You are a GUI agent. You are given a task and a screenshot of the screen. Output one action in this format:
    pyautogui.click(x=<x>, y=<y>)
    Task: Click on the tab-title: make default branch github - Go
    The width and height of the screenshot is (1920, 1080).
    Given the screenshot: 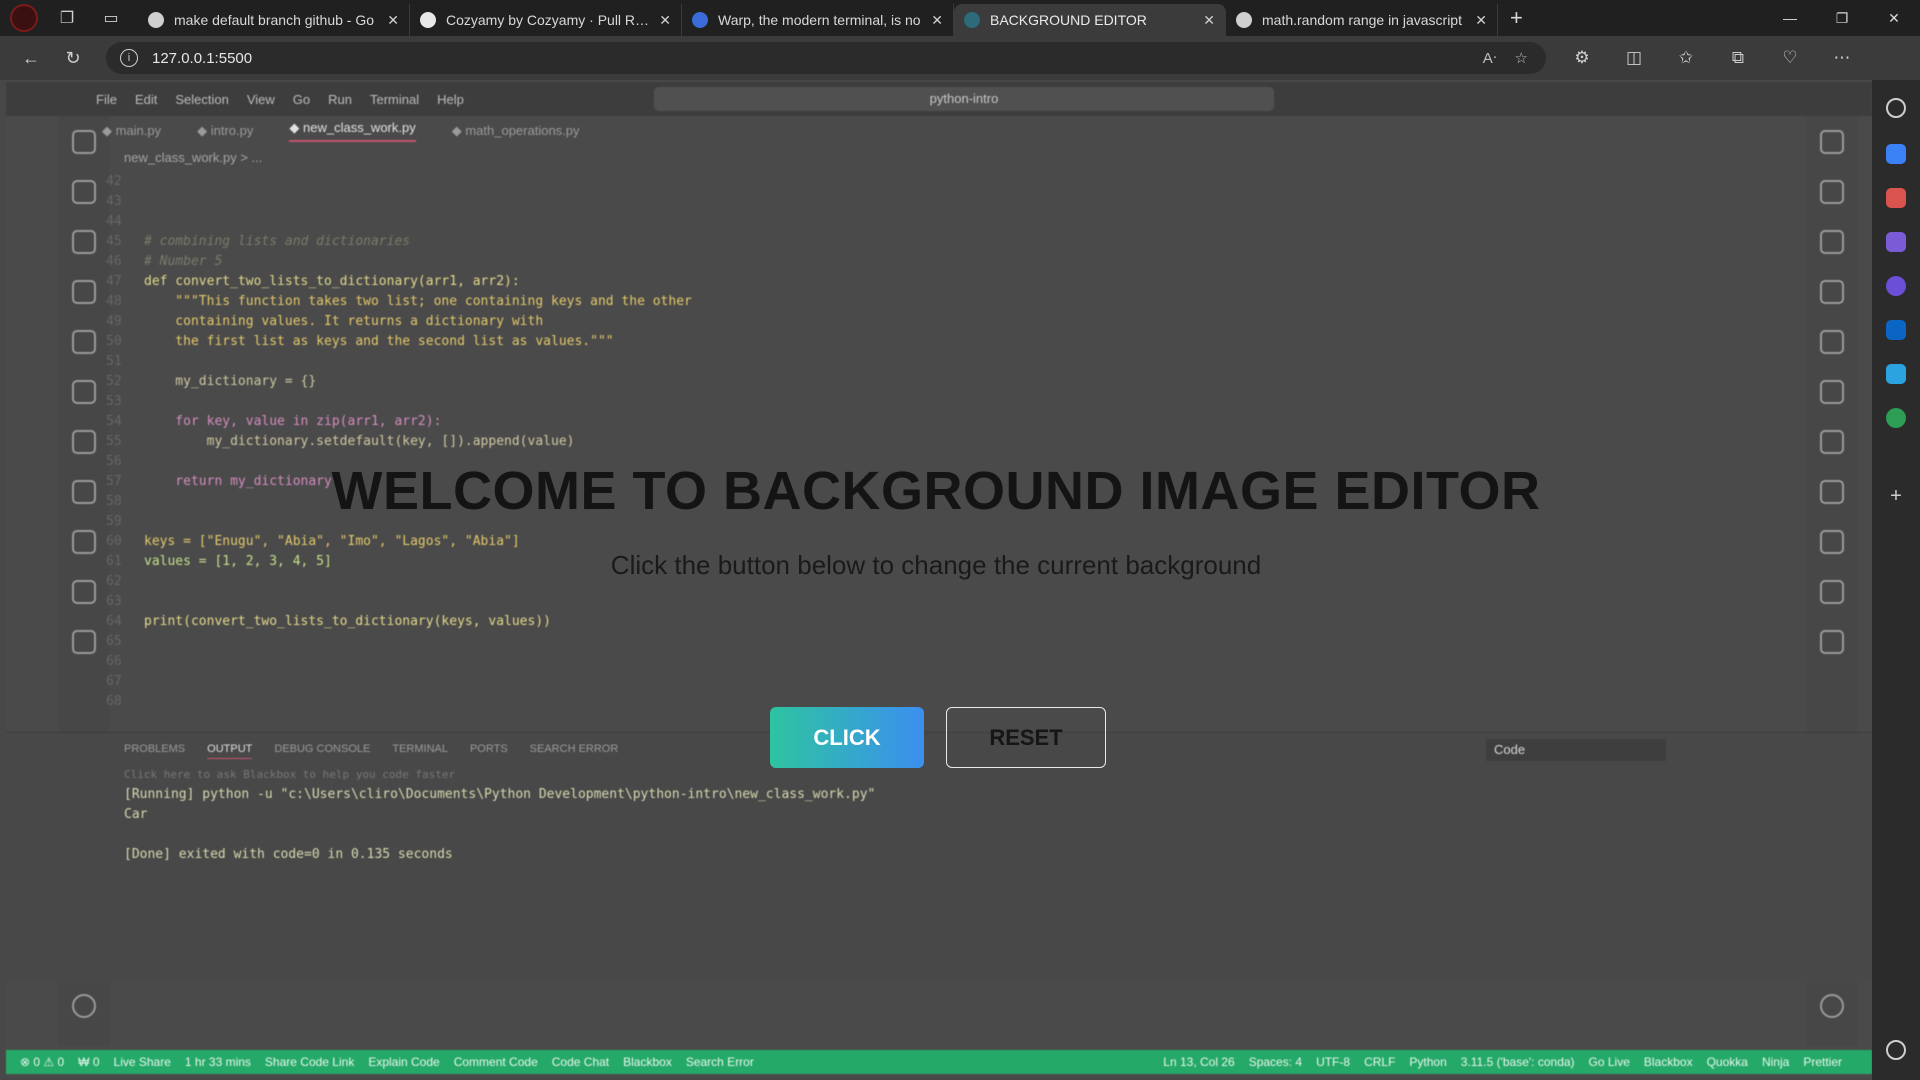 What is the action you would take?
    pyautogui.click(x=274, y=20)
    